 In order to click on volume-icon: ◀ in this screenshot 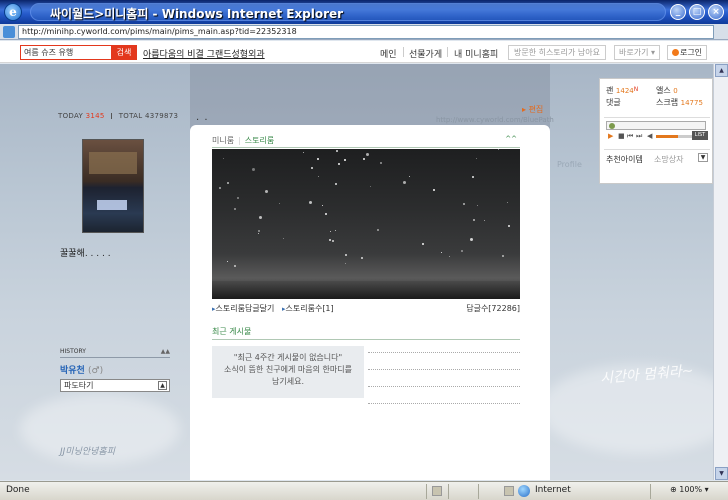, I will do `click(649, 136)`.